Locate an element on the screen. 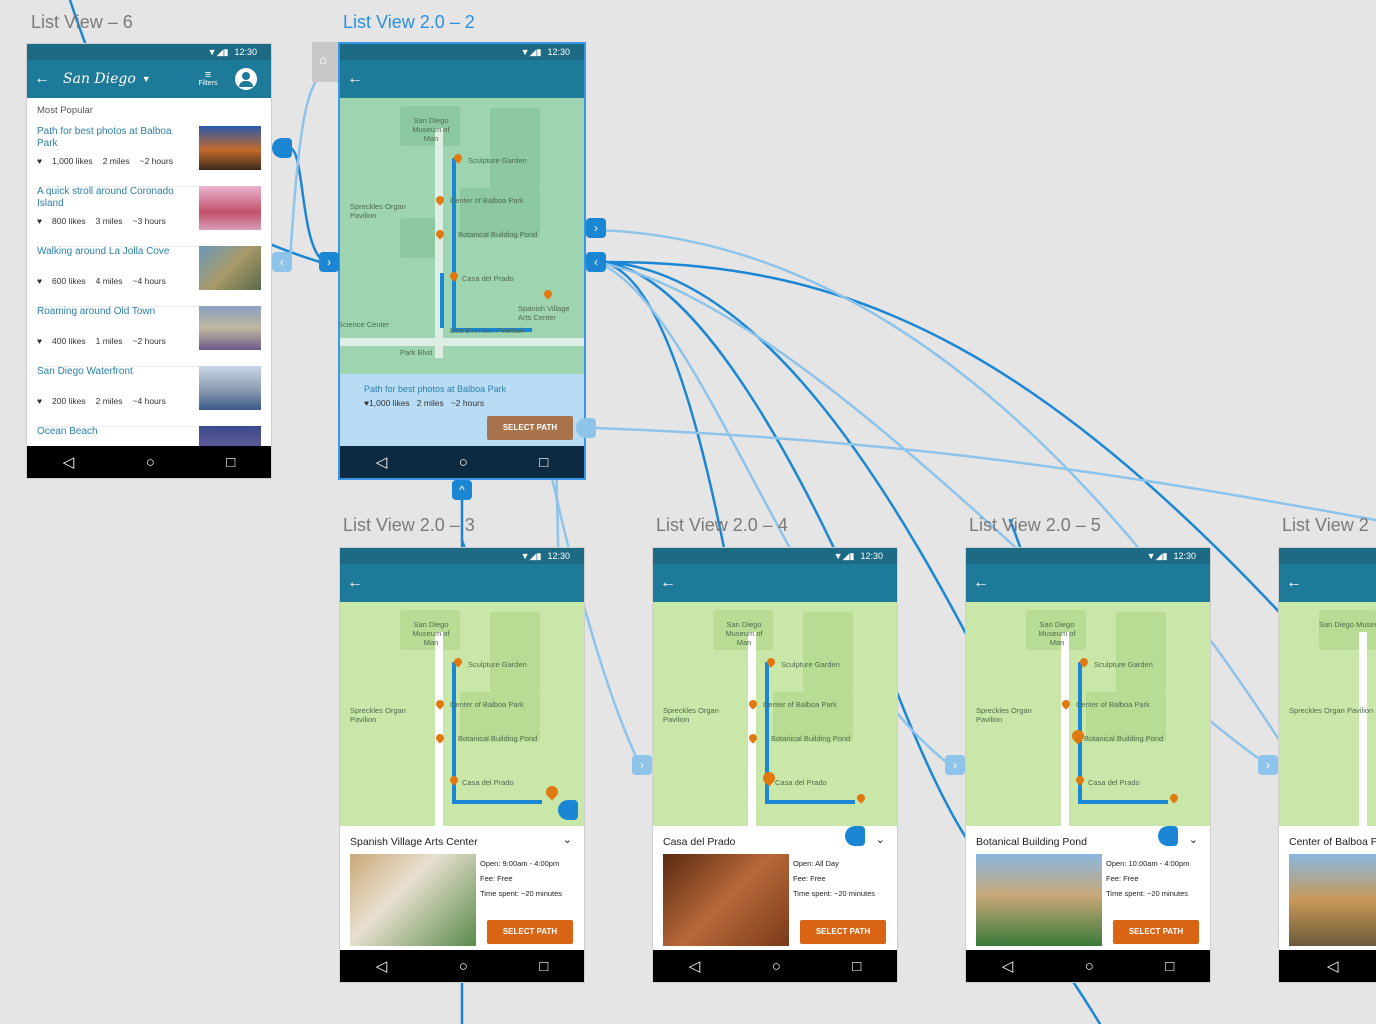 The image size is (1376, 1024). home-flow-marker: ⌂ is located at coordinates (325, 62).